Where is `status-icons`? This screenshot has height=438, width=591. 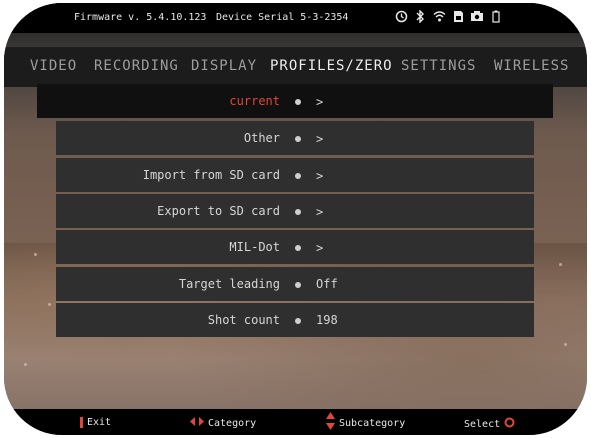 status-icons is located at coordinates (448, 16).